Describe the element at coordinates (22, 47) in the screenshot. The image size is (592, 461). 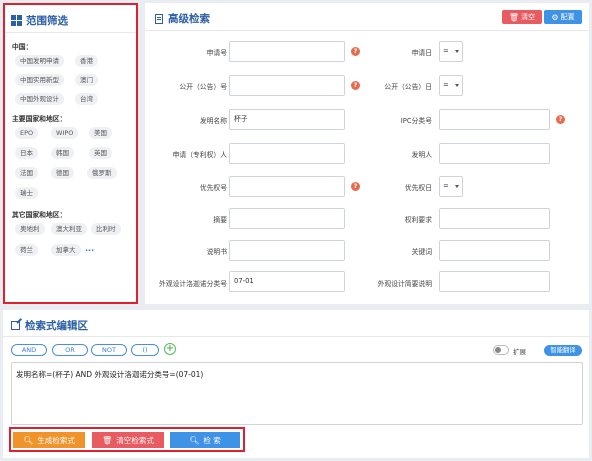
I see `group-label-china: 中国：` at that location.